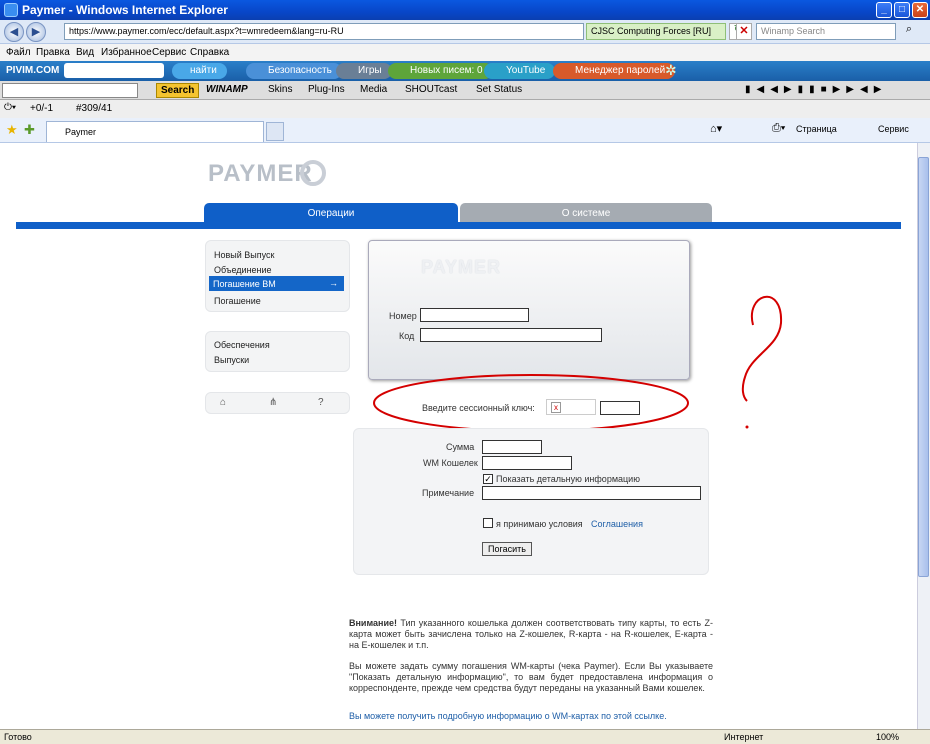 The height and width of the screenshot is (744, 930). What do you see at coordinates (81, 132) in the screenshot?
I see `tab-title: Paymer` at bounding box center [81, 132].